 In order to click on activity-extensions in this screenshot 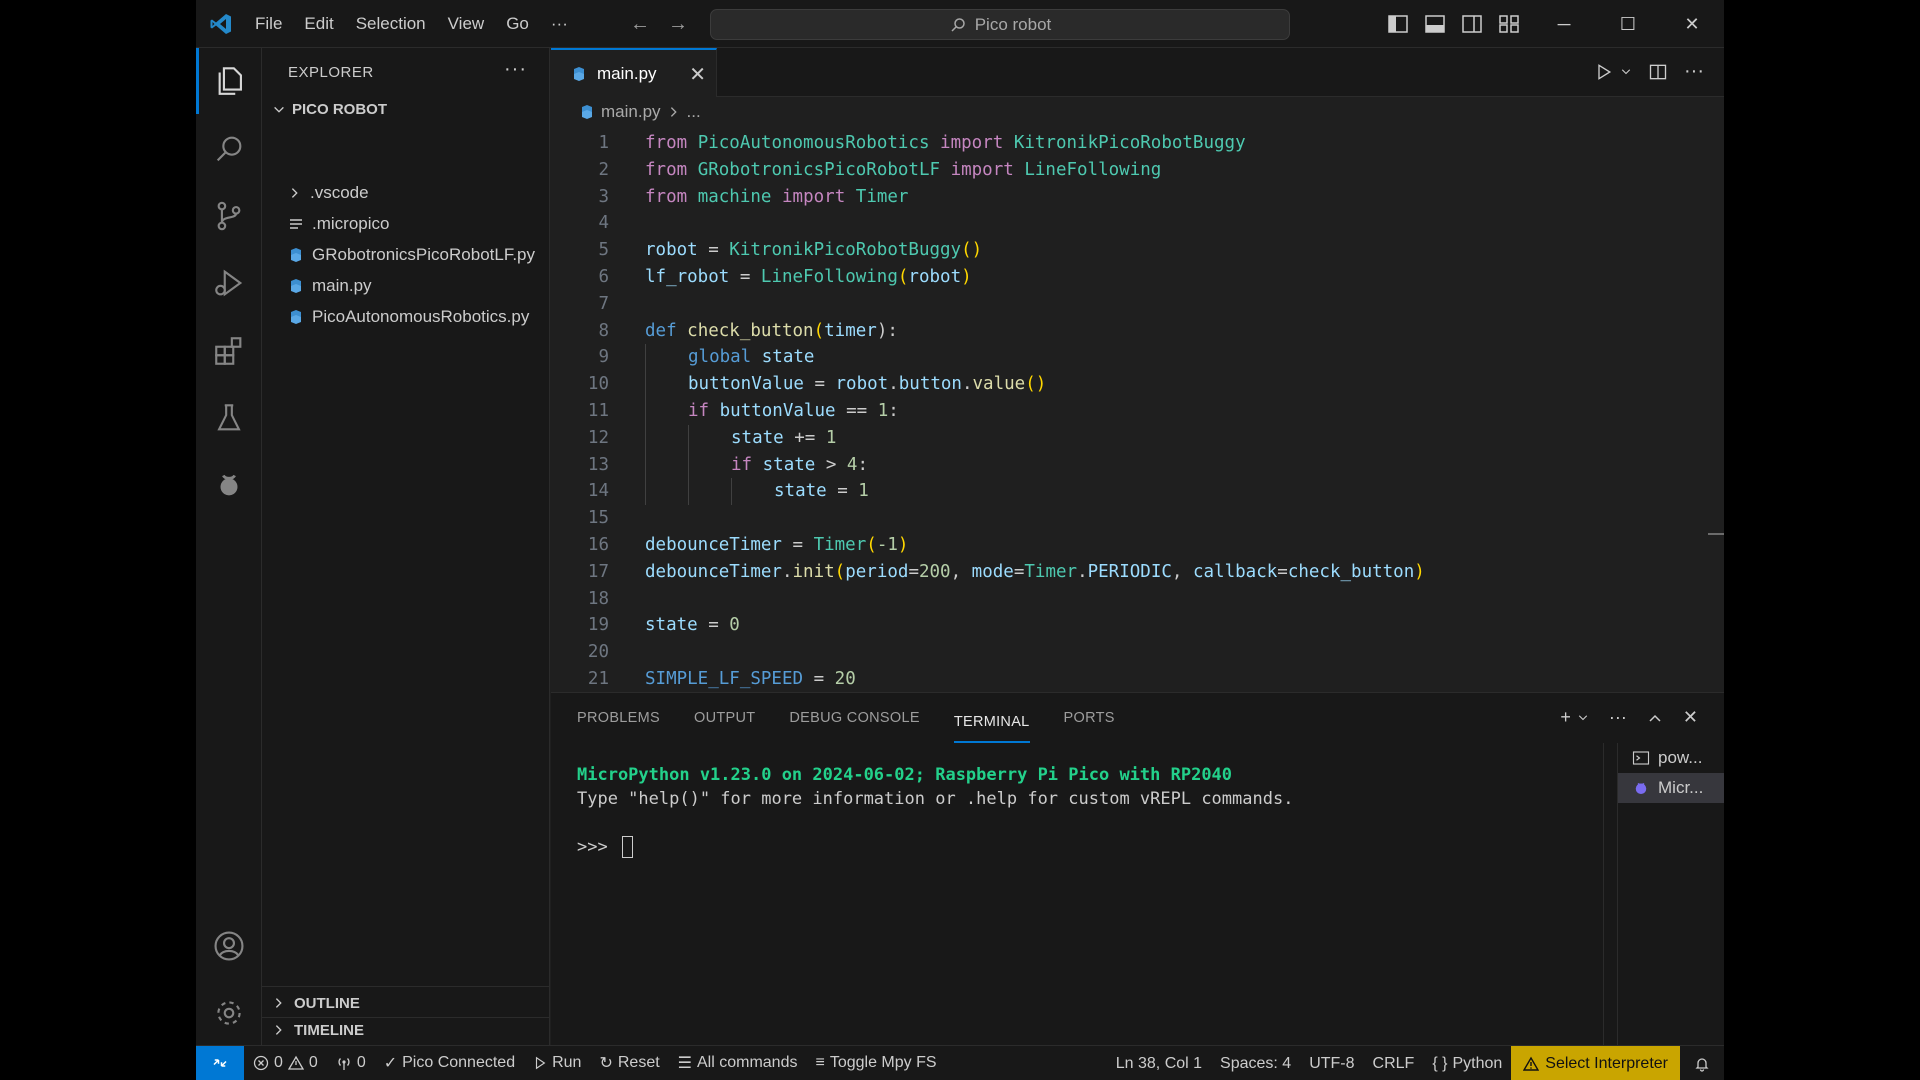, I will do `click(229, 351)`.